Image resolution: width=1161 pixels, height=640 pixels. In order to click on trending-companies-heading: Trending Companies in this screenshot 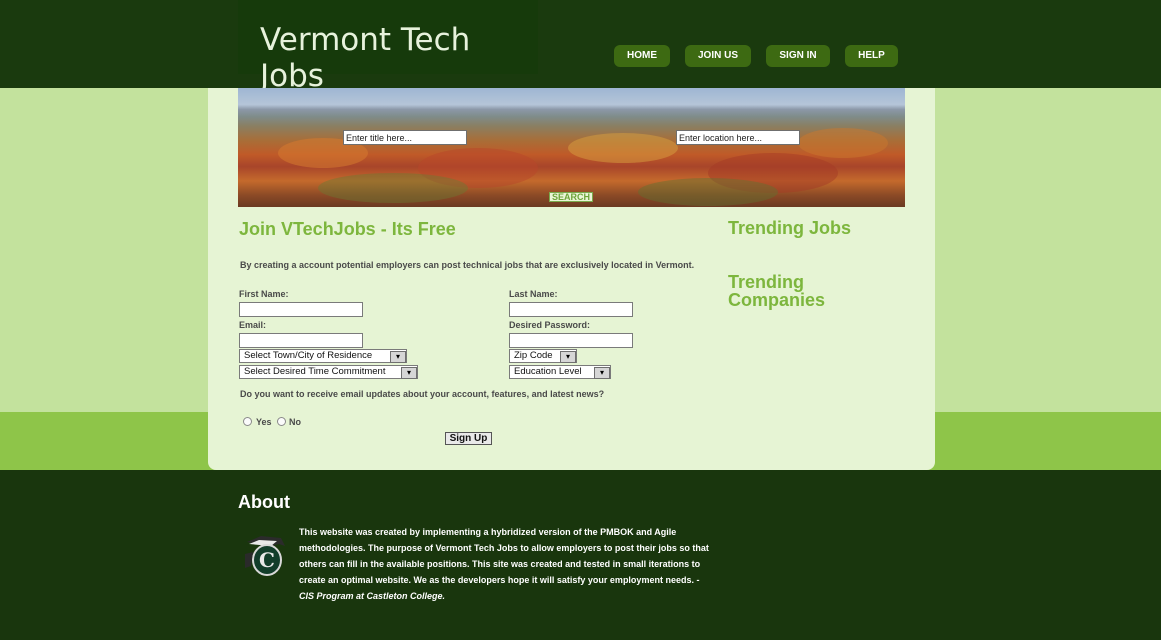, I will do `click(776, 291)`.